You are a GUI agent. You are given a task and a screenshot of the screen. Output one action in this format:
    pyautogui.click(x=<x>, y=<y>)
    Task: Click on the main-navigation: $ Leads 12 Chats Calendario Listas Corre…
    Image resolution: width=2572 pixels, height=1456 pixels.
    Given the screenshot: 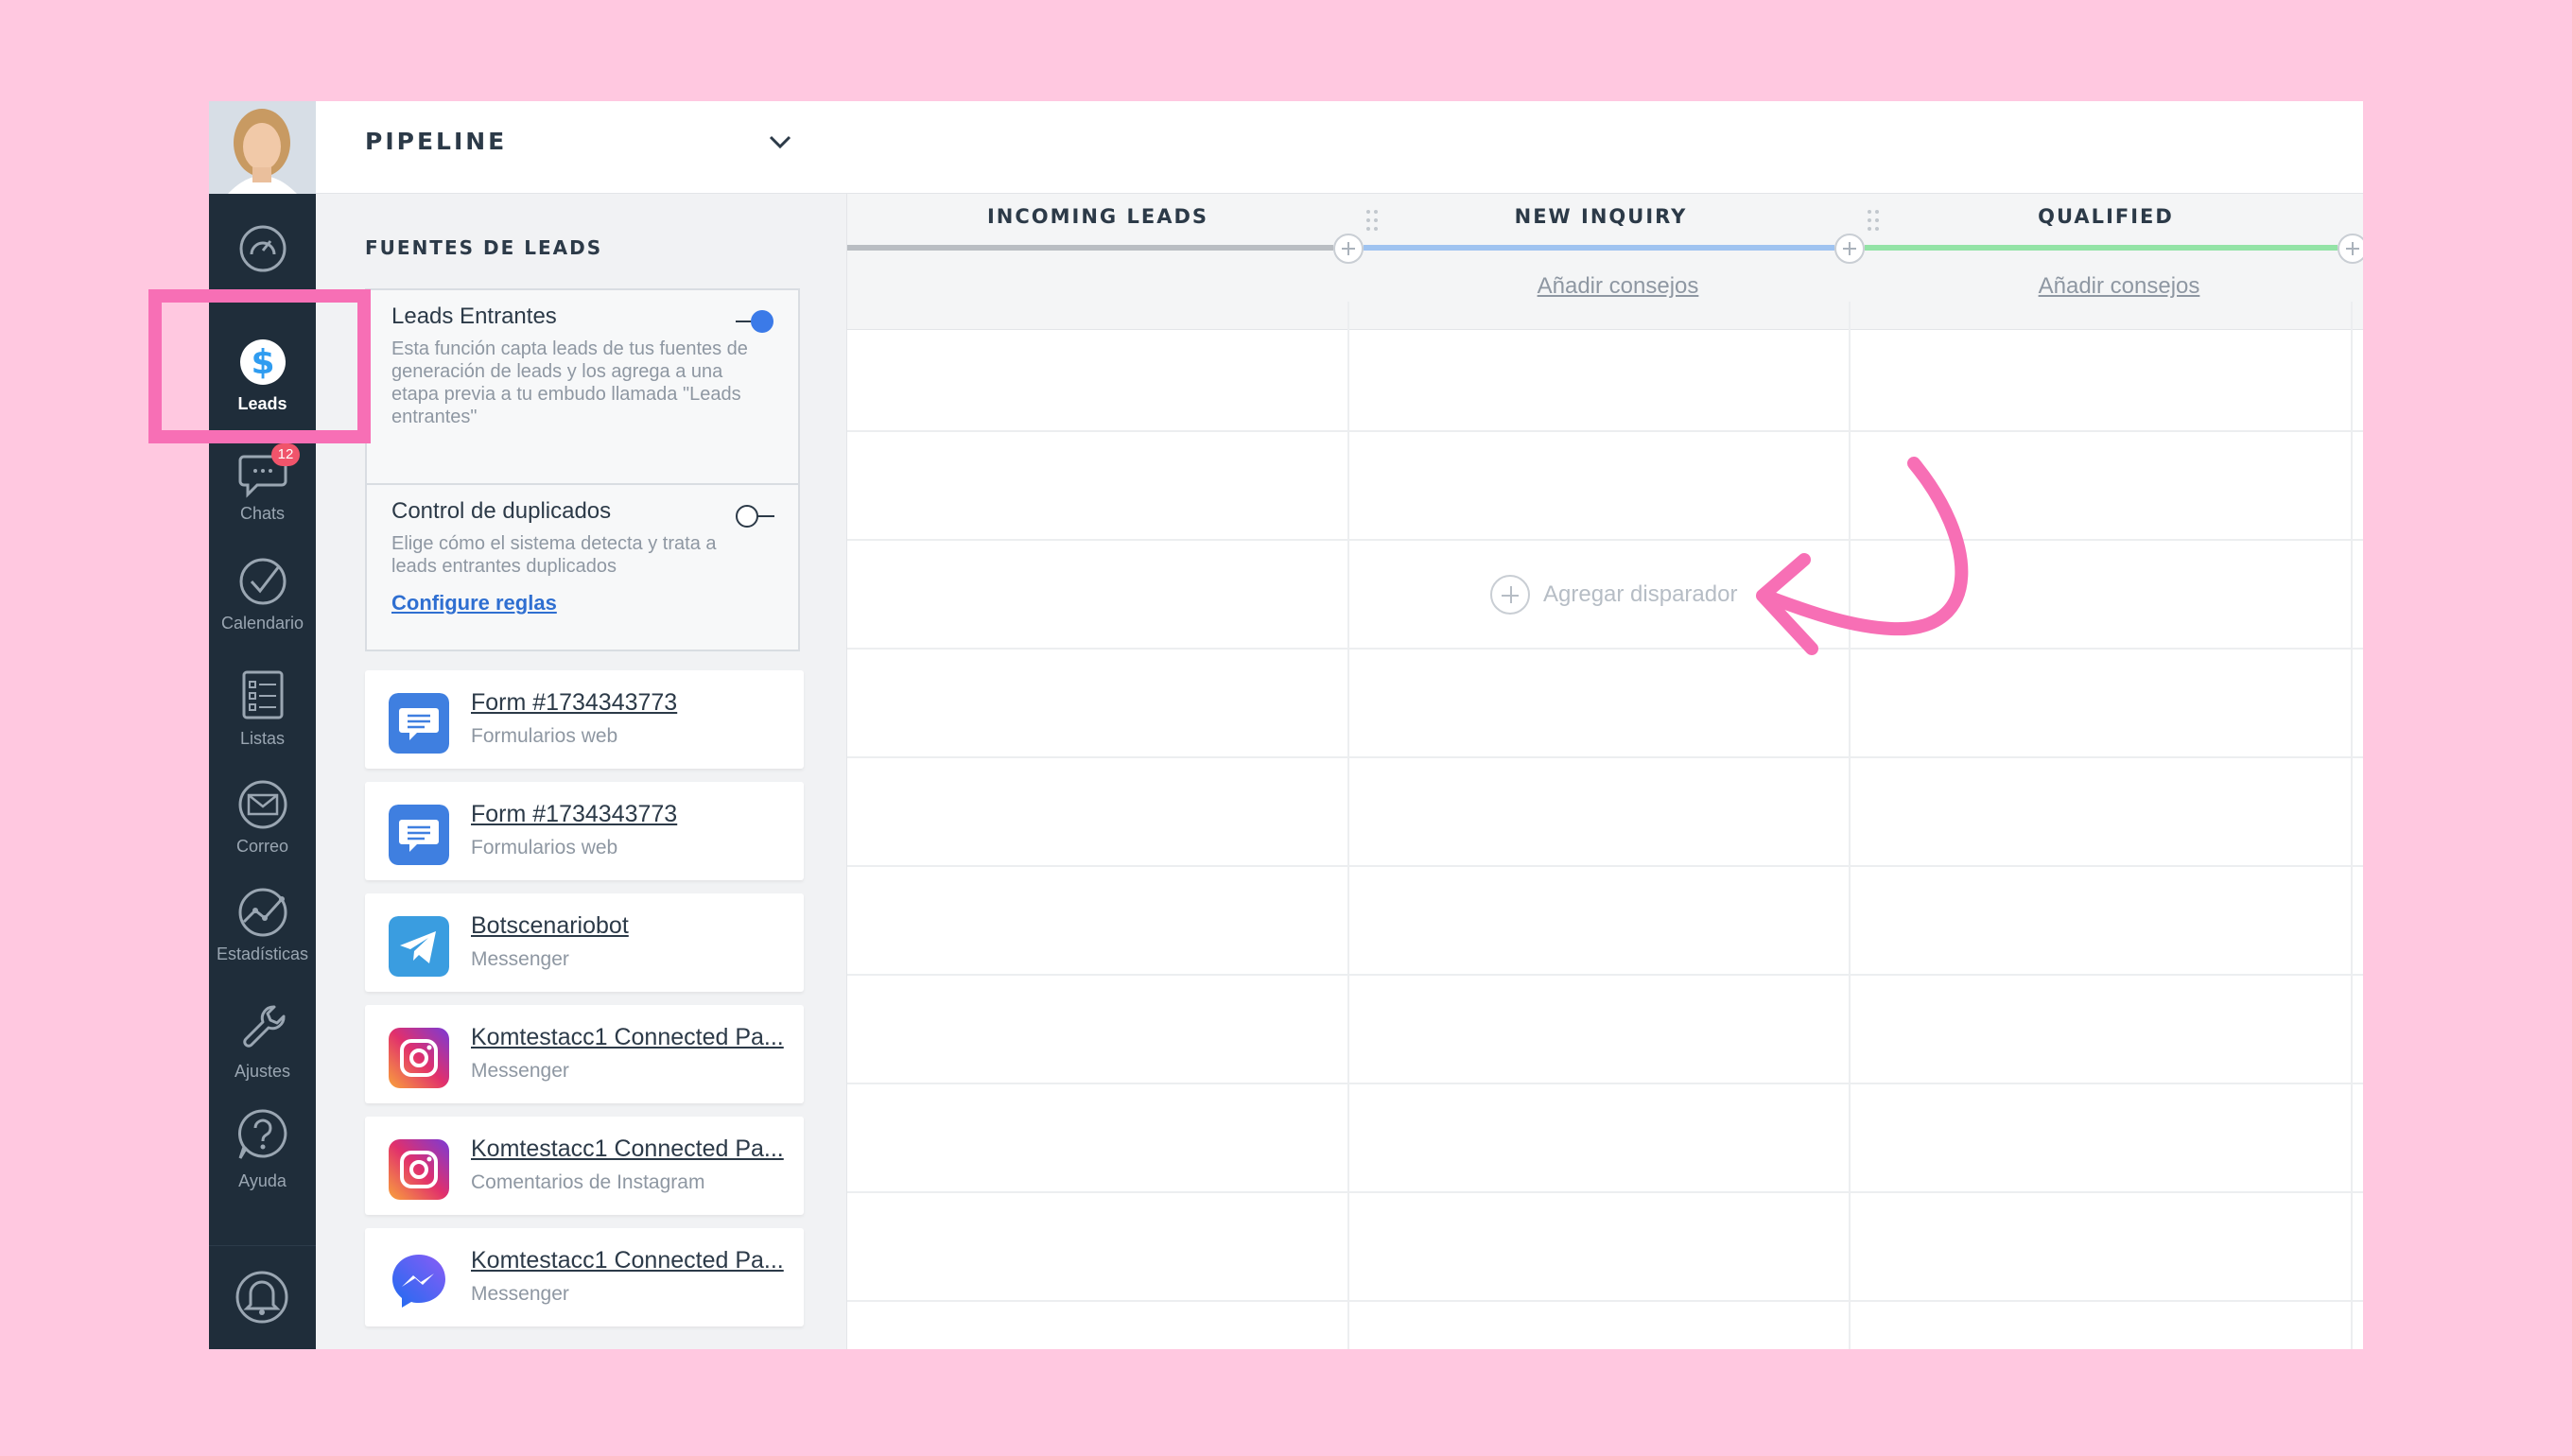 What is the action you would take?
    pyautogui.click(x=262, y=725)
    